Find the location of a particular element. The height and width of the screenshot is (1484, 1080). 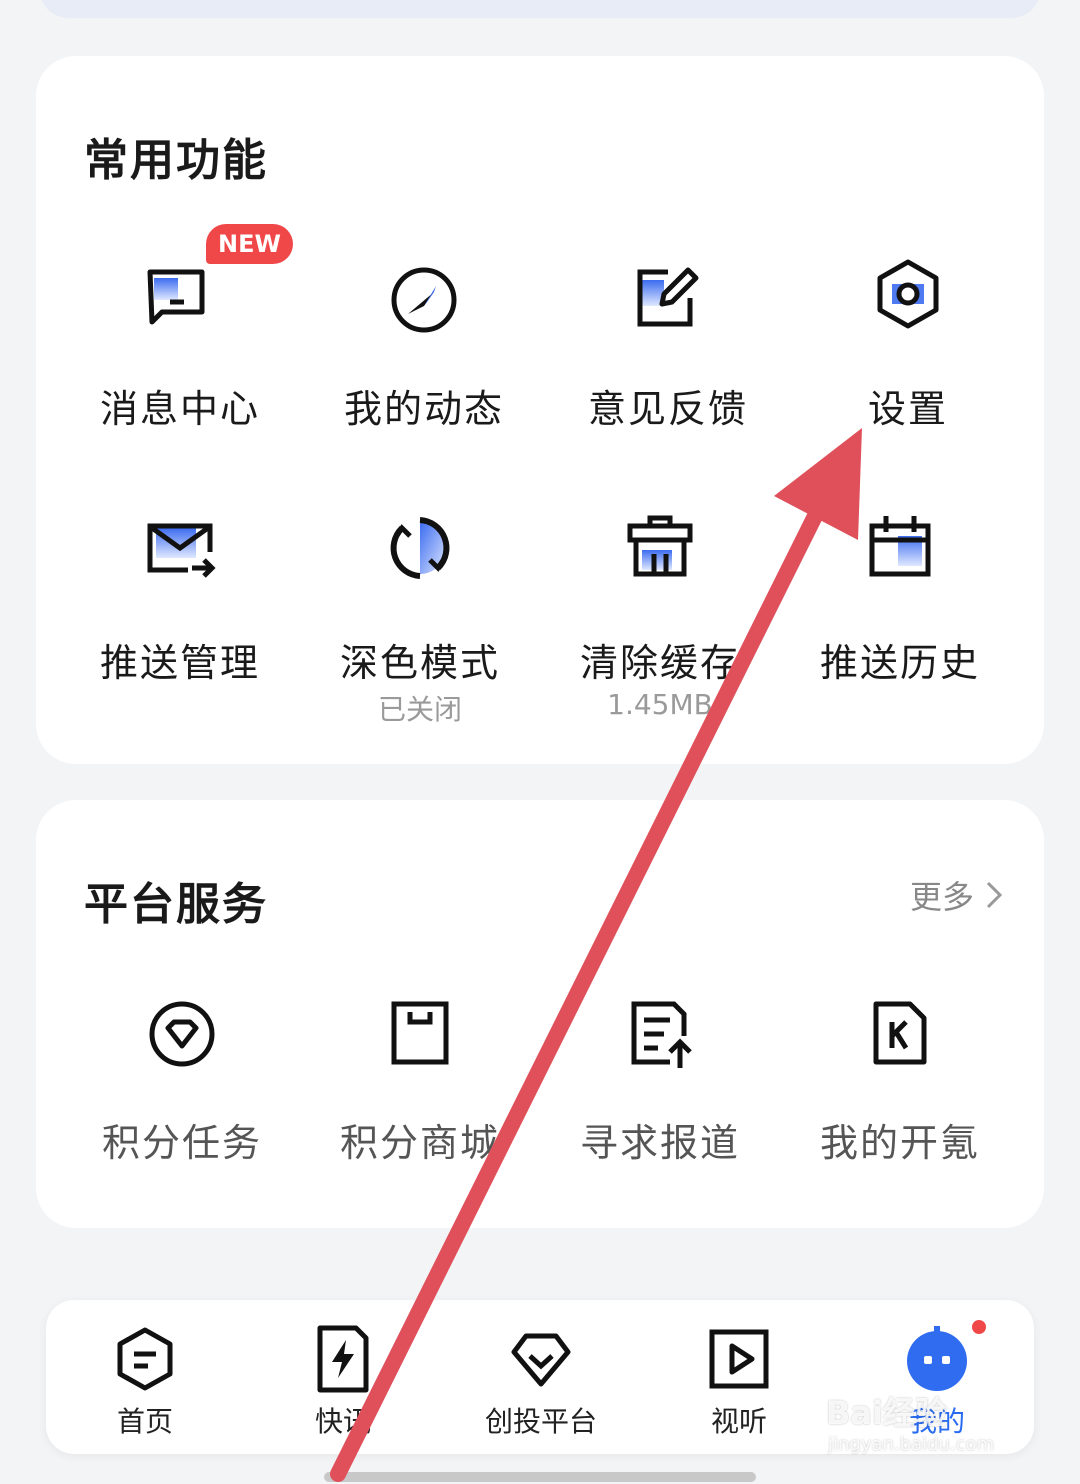

top-banner-edge is located at coordinates (540, 9).